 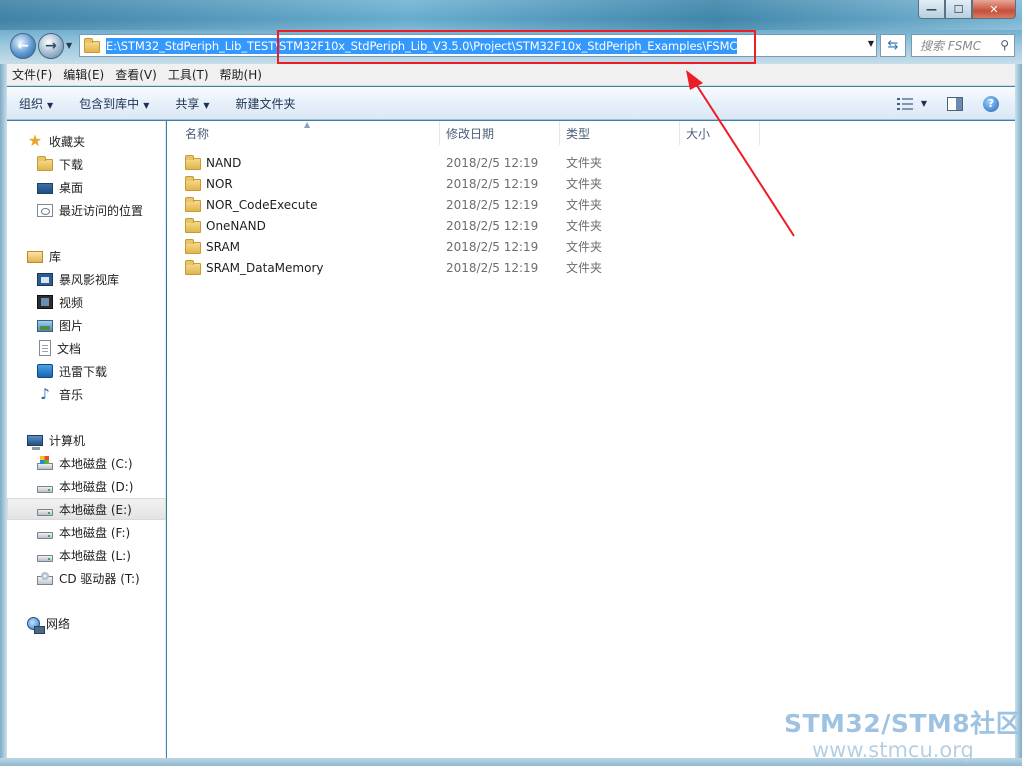 What do you see at coordinates (86, 394) in the screenshot?
I see `sidebar-item-music: ♪ 音乐` at bounding box center [86, 394].